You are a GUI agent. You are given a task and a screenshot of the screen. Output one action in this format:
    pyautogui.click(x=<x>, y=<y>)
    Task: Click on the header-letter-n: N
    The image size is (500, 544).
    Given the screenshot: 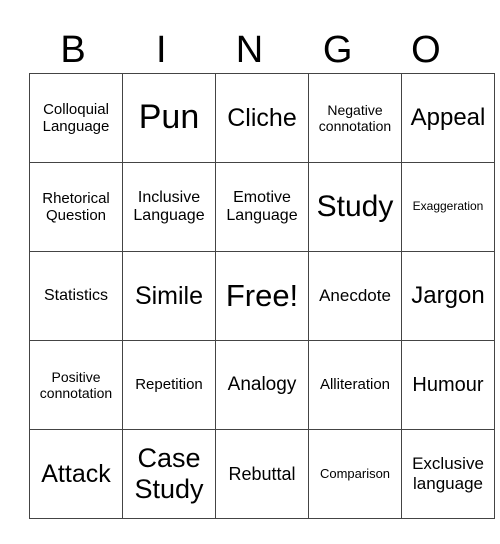 What is the action you would take?
    pyautogui.click(x=249, y=50)
    